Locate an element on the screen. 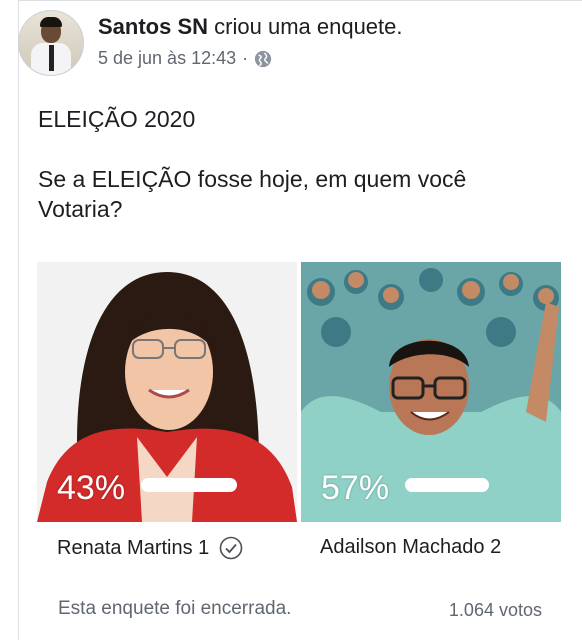 The image size is (582, 640). post-timestamp-line: 5 de jun às 12:43 · is located at coordinates (250, 58).